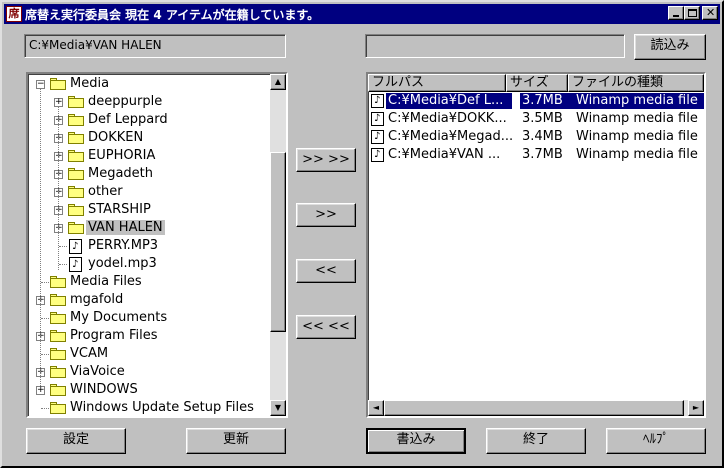  I want to click on maximize-icon, so click(692, 13).